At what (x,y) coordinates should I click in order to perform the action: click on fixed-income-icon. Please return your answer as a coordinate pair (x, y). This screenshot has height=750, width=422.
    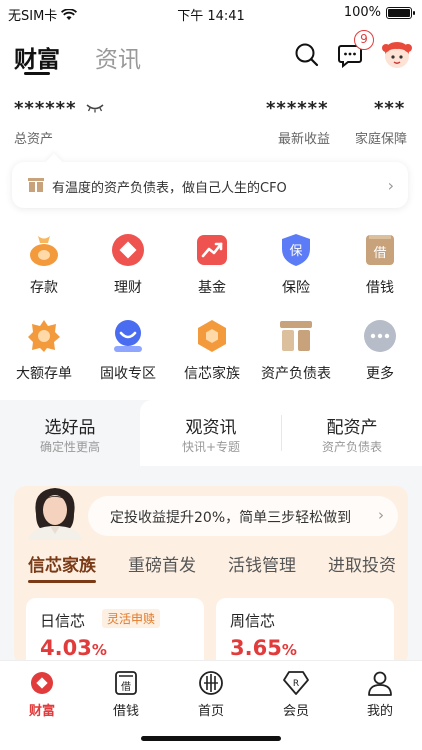
    Looking at the image, I should click on (128, 336).